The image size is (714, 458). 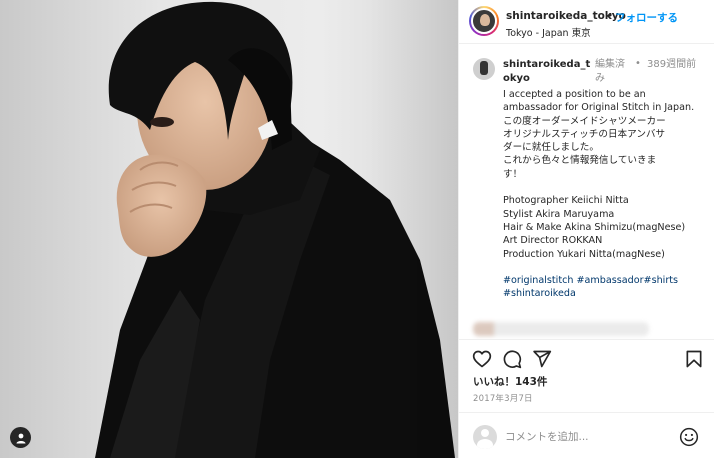 What do you see at coordinates (610, 71) in the screenshot?
I see `caption-edited-label: 編集済み` at bounding box center [610, 71].